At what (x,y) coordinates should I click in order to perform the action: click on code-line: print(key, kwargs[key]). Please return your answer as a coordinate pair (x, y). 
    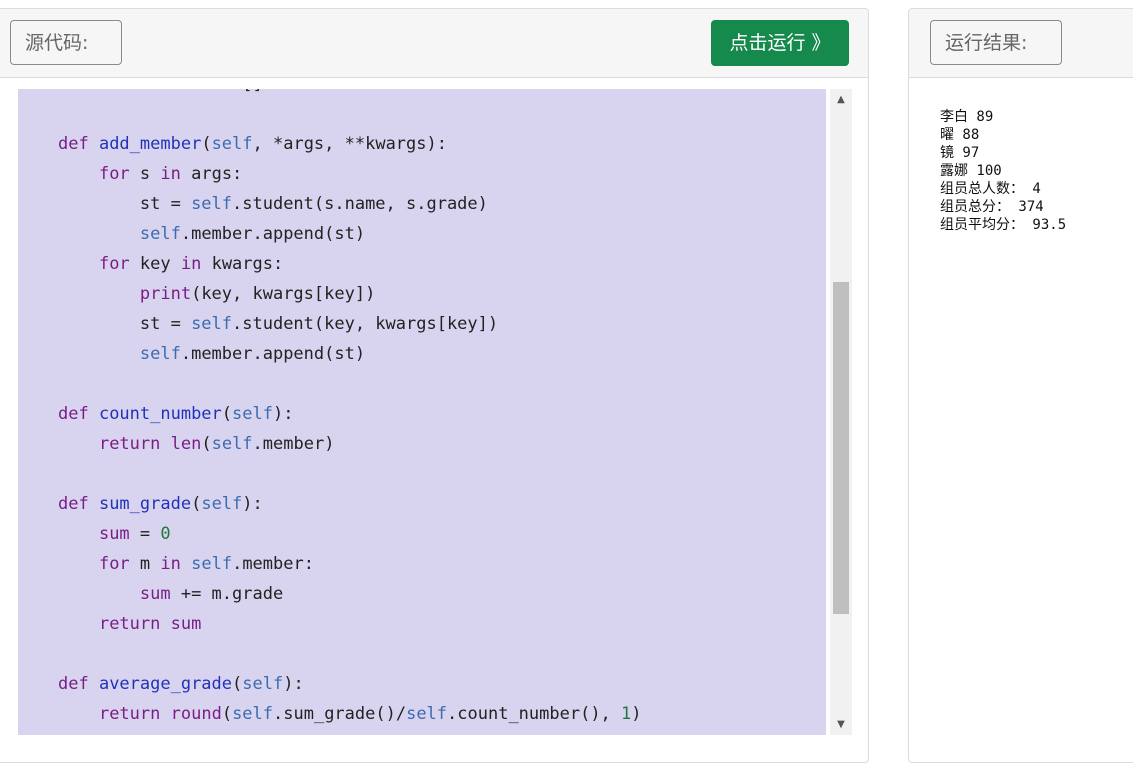
    Looking at the image, I should click on (330, 294).